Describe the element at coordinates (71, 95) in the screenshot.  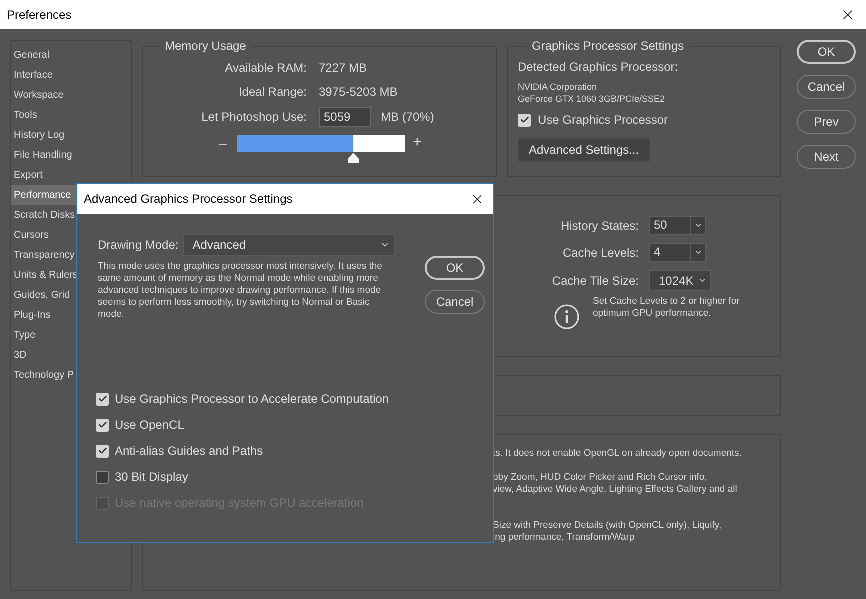
I see `sidebar-item: Workspace` at that location.